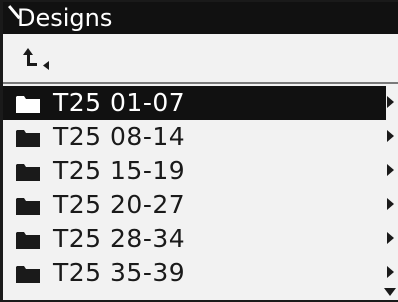 The image size is (398, 302). What do you see at coordinates (37, 61) in the screenshot?
I see `up-folder-arrow-icon` at bounding box center [37, 61].